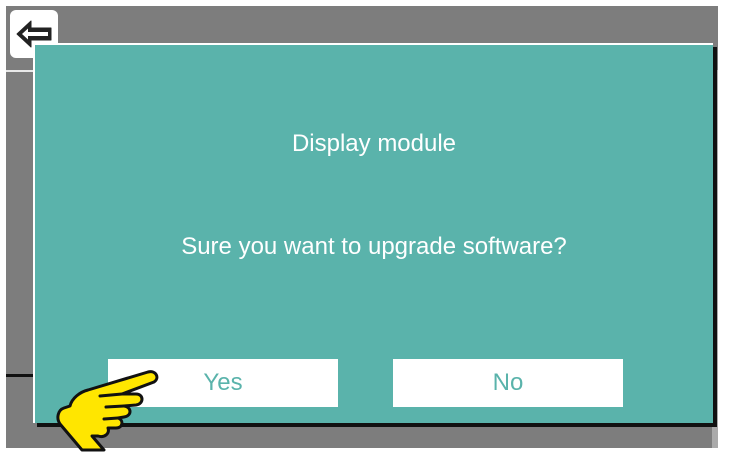 Image resolution: width=731 pixels, height=453 pixels. I want to click on dialog-message: Sure you want to upgrade software?, so click(374, 246).